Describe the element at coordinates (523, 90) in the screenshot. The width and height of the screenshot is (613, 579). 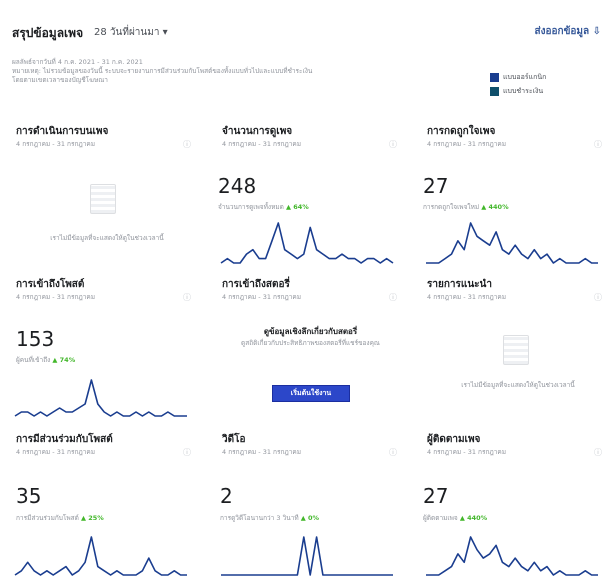
I see `legend-label: แบบชำระเงิน` at that location.